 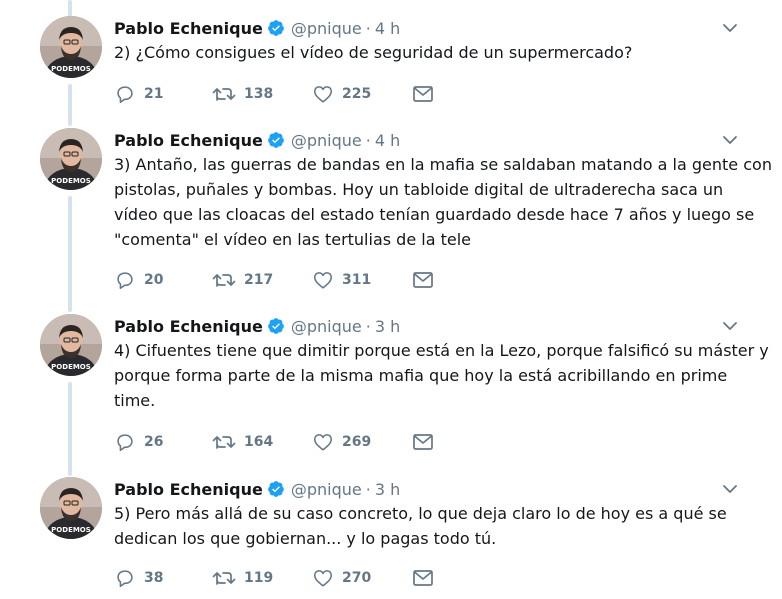 I want to click on like-button: 269, so click(x=362, y=442).